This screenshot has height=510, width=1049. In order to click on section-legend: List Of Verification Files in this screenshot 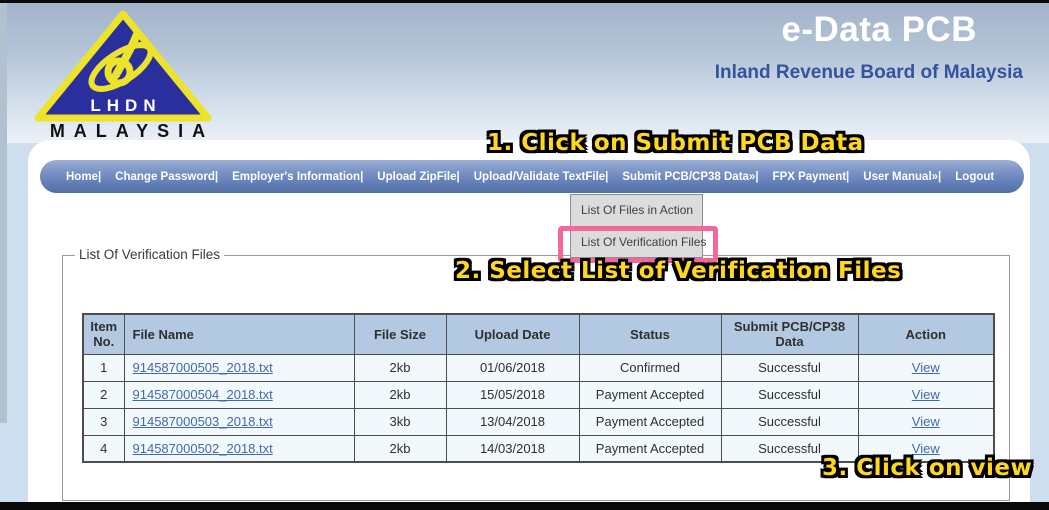, I will do `click(150, 254)`.